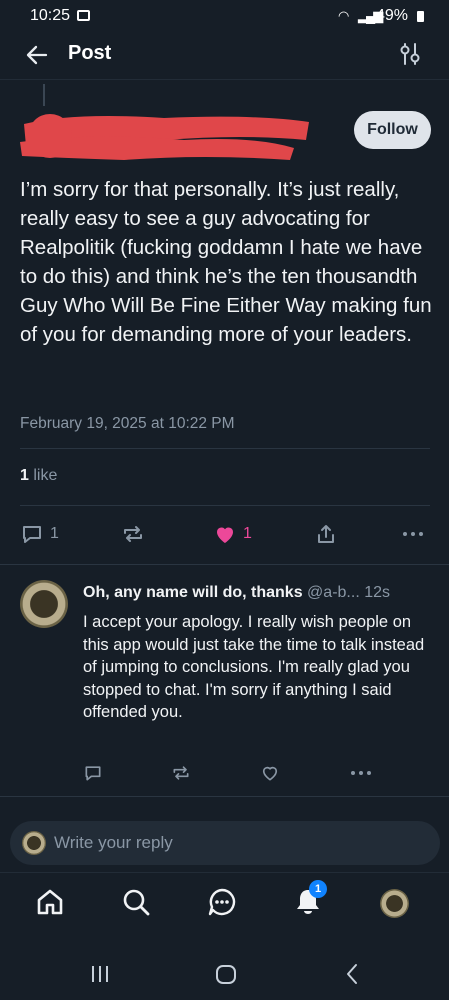  Describe the element at coordinates (410, 54) in the screenshot. I see `settings-sliders-icon` at that location.